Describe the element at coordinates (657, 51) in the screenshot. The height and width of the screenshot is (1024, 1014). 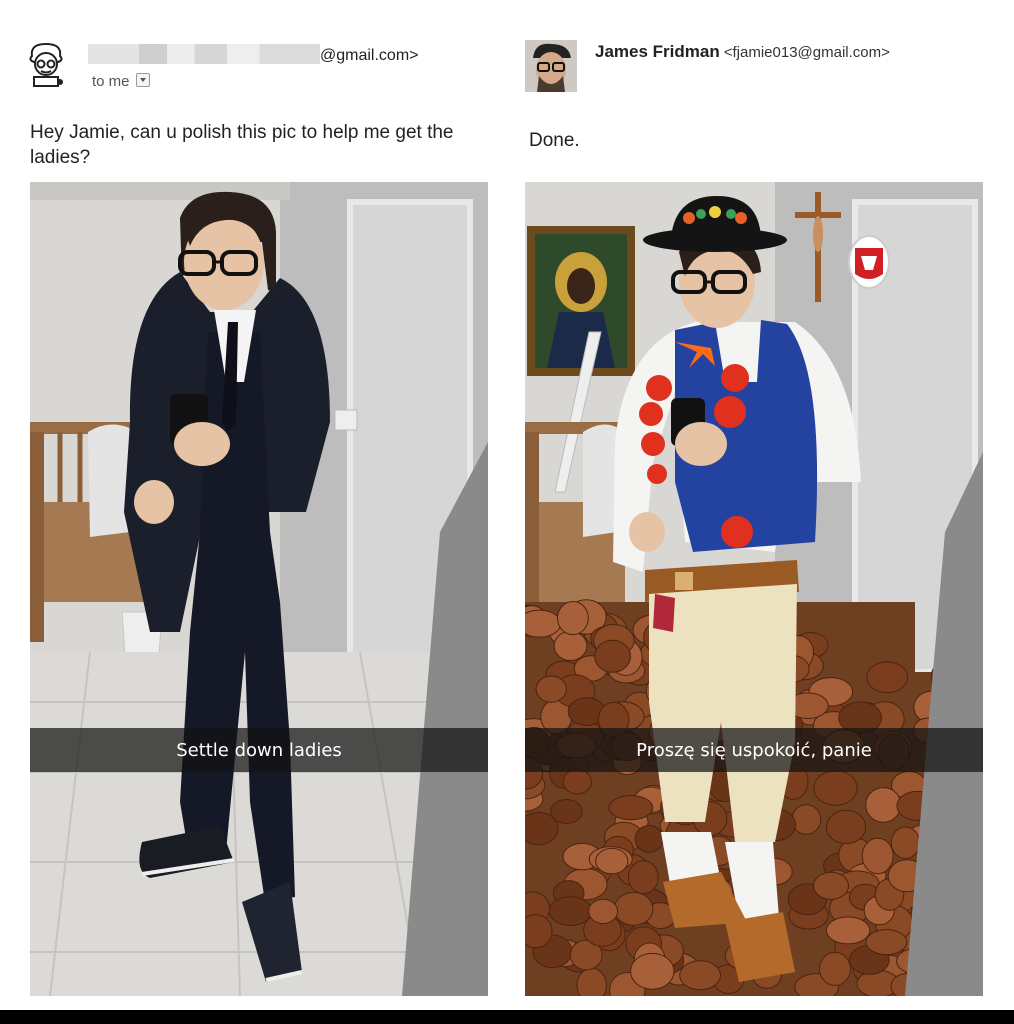
I see `sender-name: James Fridman` at that location.